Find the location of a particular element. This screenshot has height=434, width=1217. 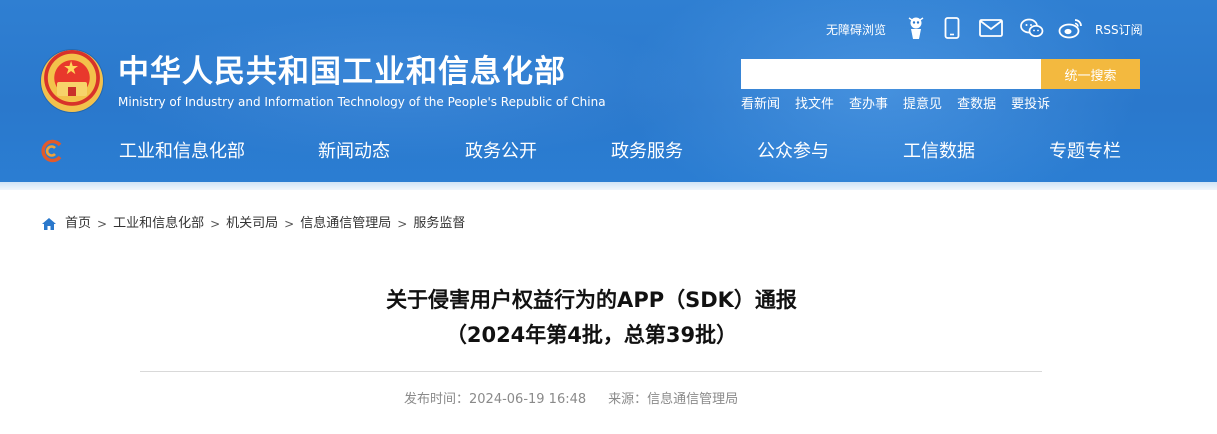

site-title: 中华人民共和国工业和信息化部 is located at coordinates (342, 72).